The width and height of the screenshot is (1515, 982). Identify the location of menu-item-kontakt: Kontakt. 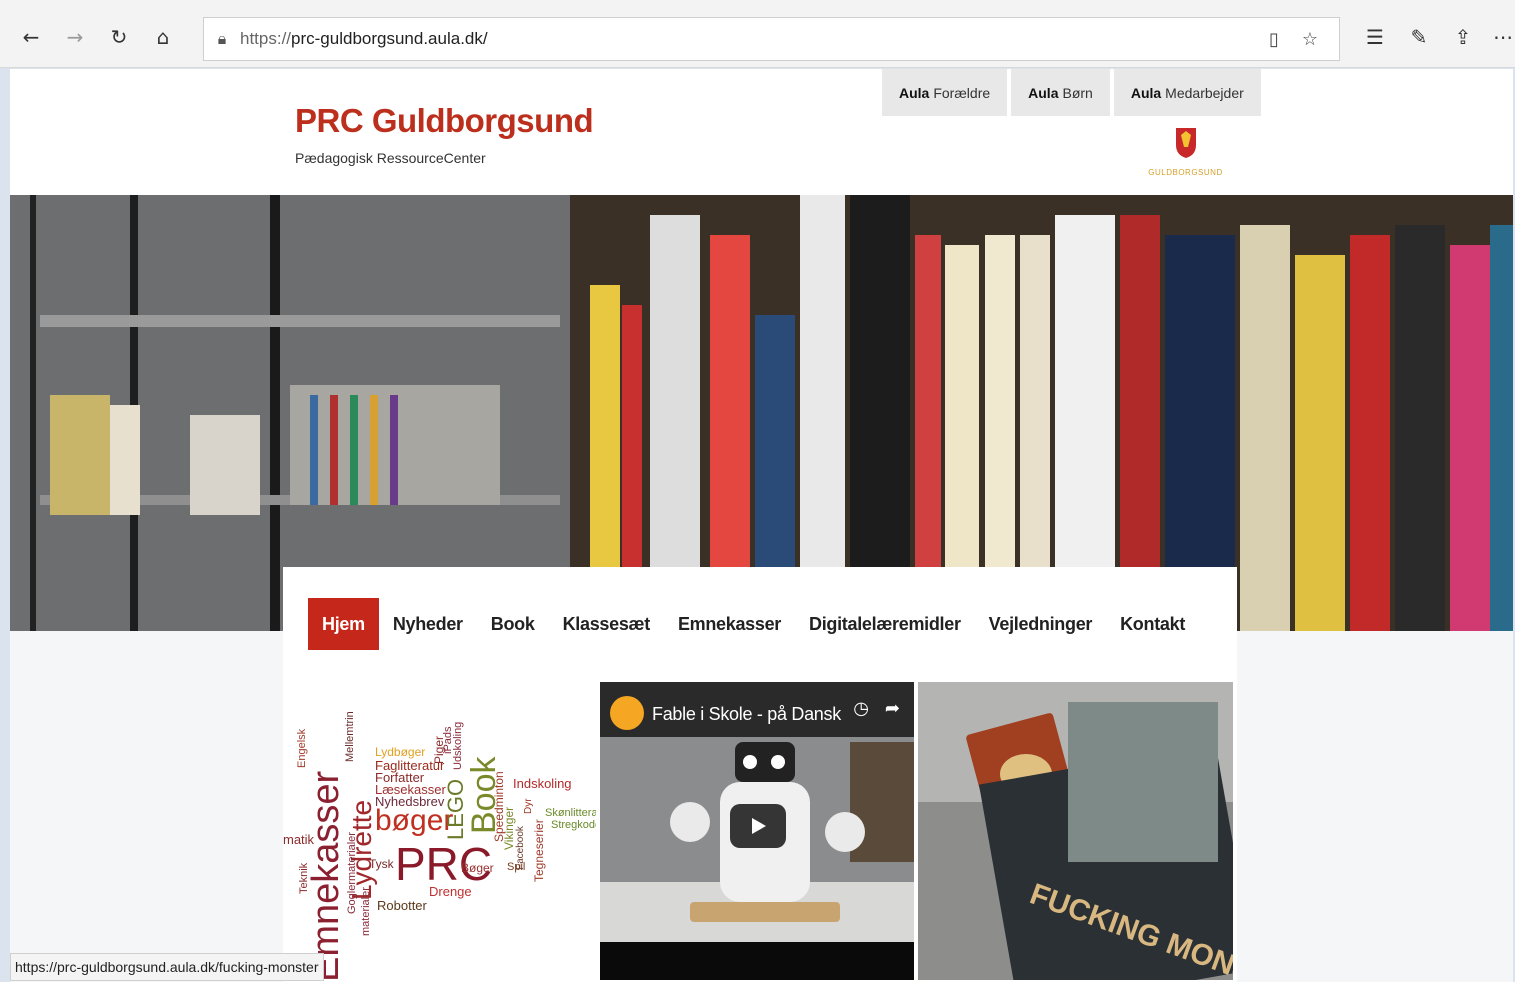
(1152, 624).